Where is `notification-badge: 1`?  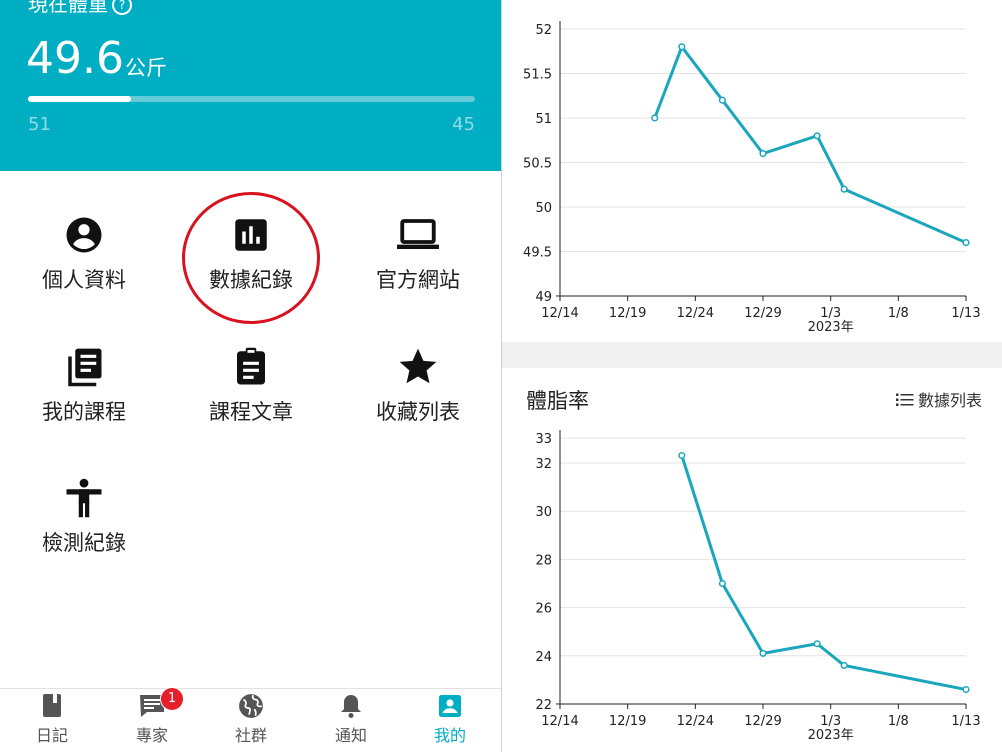 notification-badge: 1 is located at coordinates (172, 699).